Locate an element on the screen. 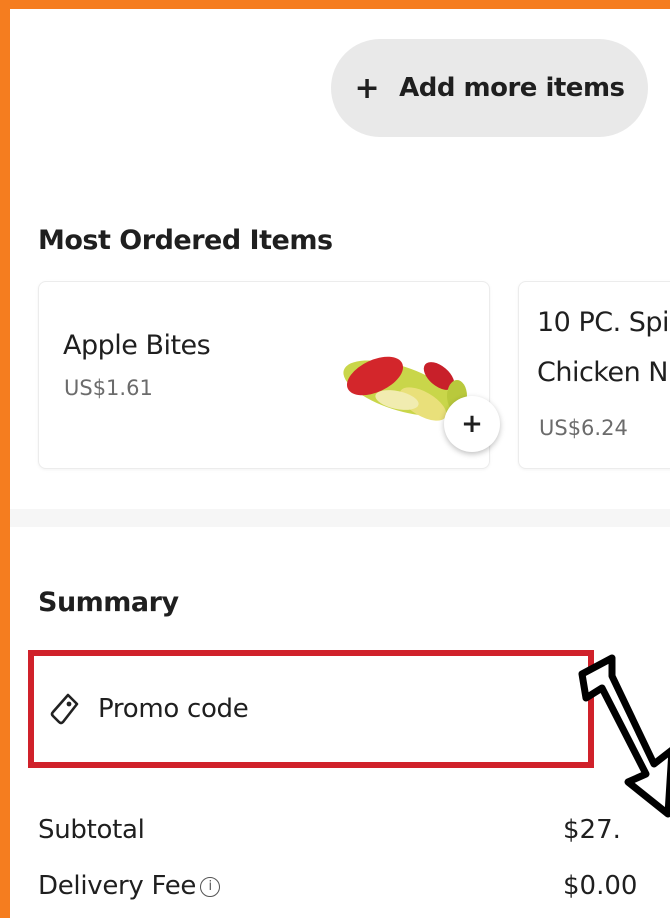  subtotal-label: Subtotal is located at coordinates (91, 830).